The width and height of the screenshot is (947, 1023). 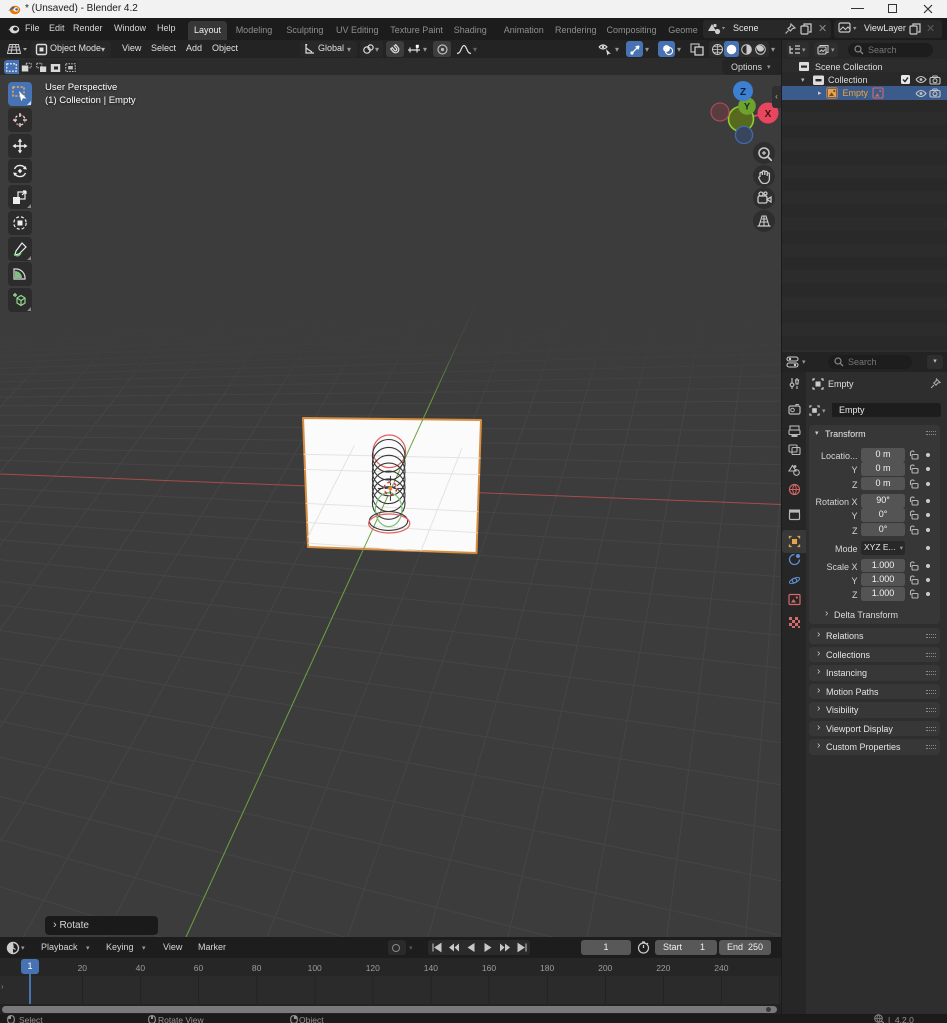 What do you see at coordinates (743, 92) in the screenshot?
I see `svg-text: Z` at bounding box center [743, 92].